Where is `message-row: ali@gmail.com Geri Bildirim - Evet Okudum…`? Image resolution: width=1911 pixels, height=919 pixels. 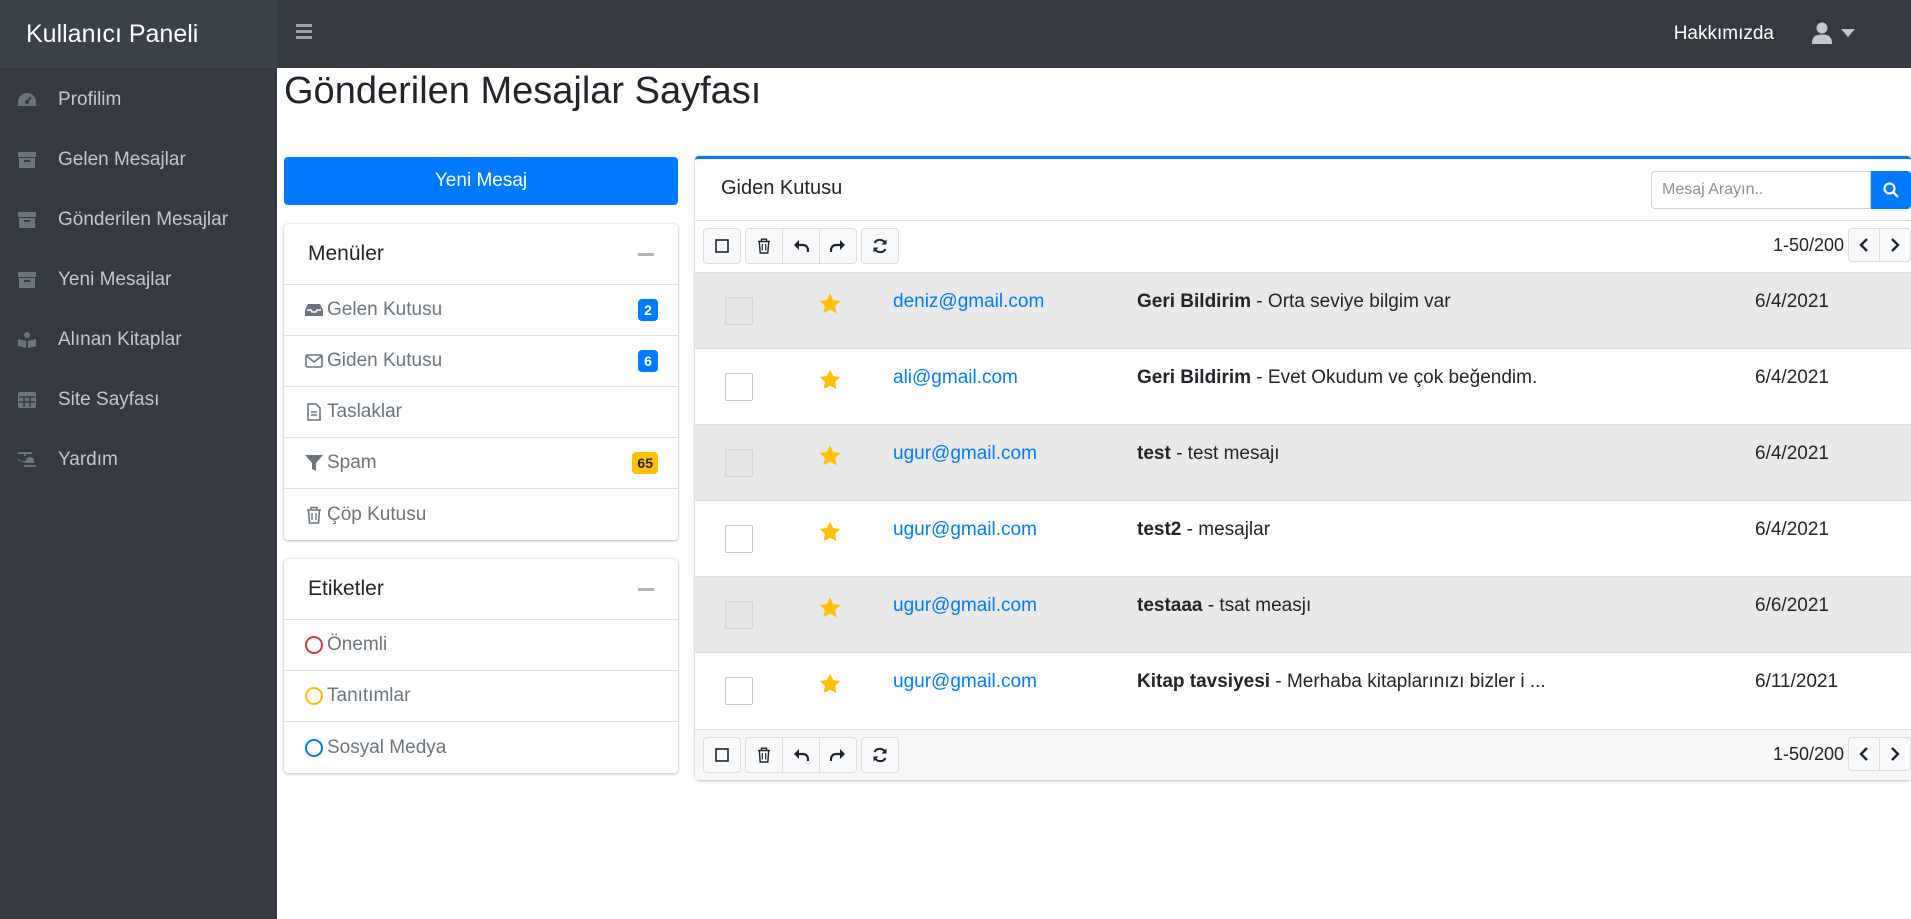
message-row: ali@gmail.com Geri Bildirim - Evet Okudum… is located at coordinates (1303, 386).